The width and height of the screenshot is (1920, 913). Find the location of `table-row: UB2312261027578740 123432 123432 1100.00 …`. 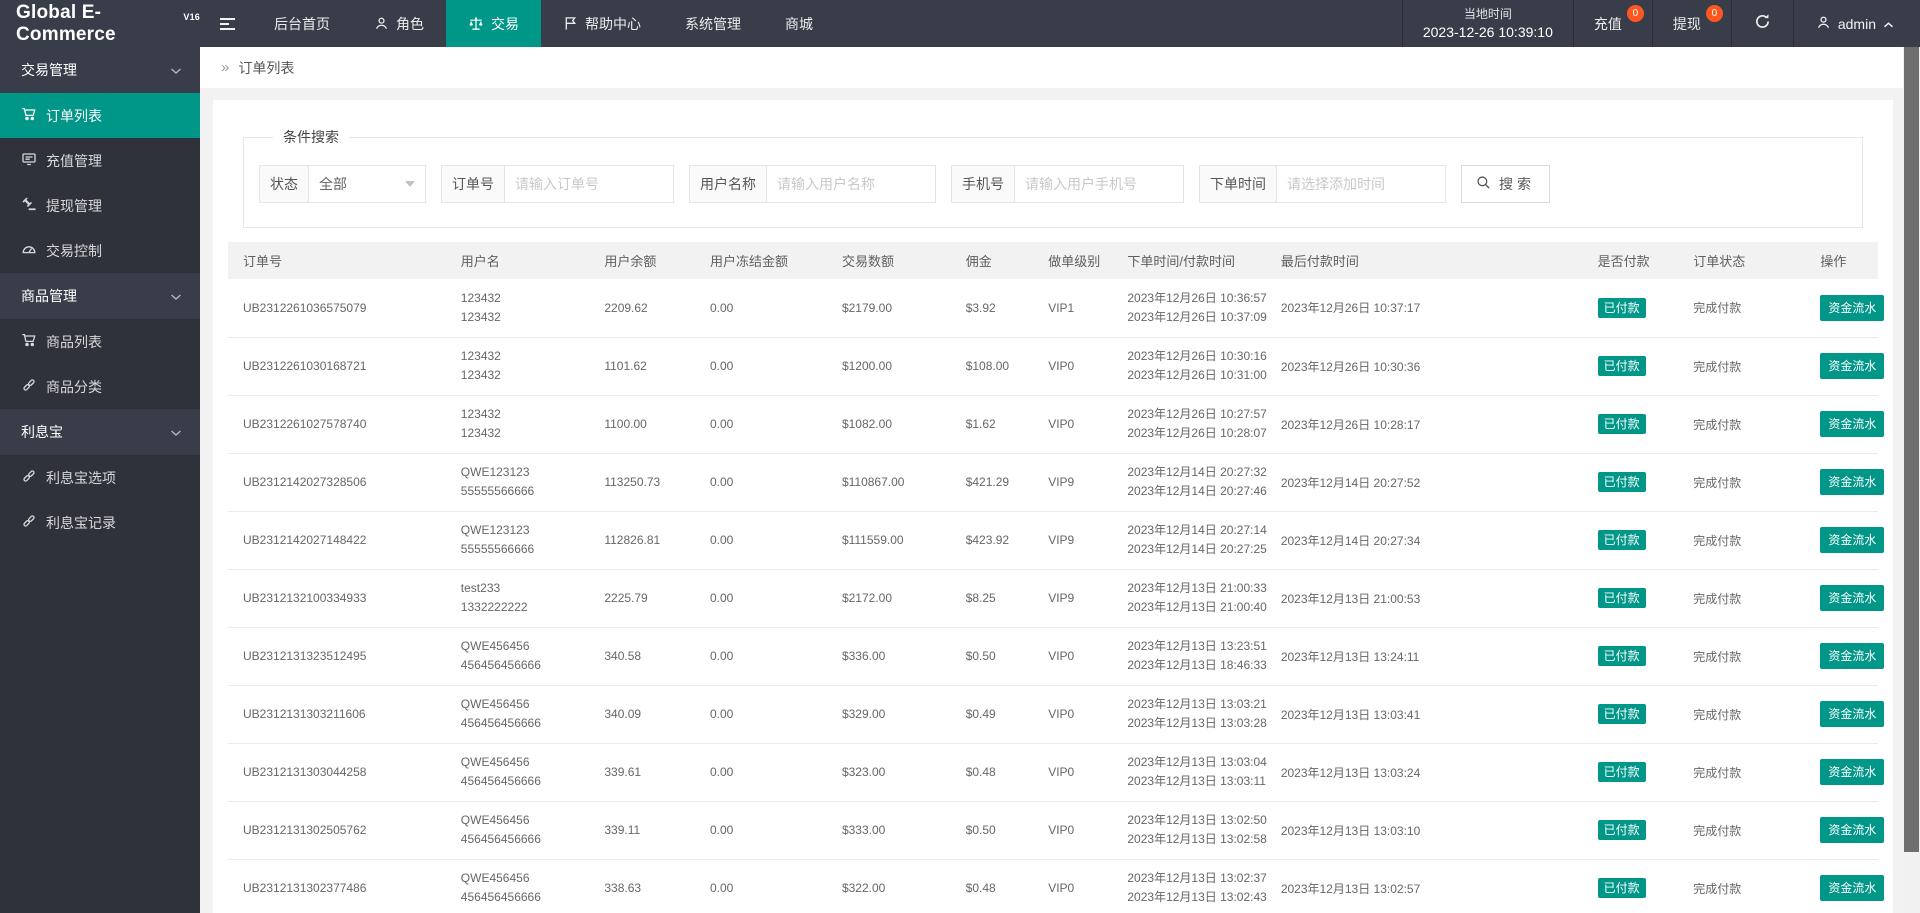

table-row: UB2312261027578740 123432 123432 1100.00 … is located at coordinates (1056, 424).